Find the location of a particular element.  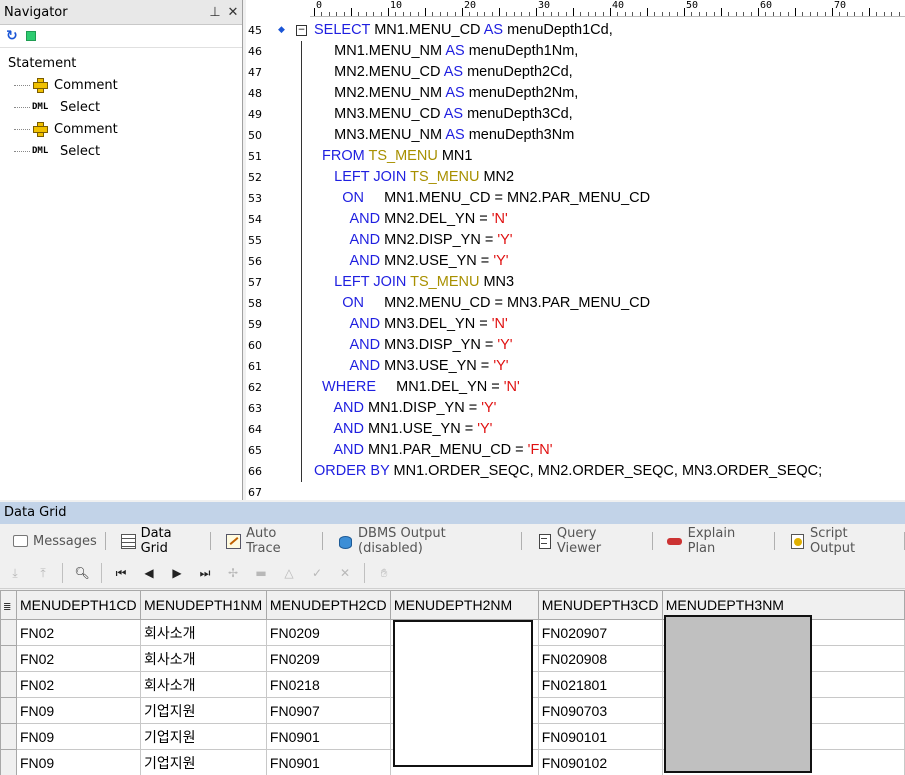

sql-table-name: TS_MENU is located at coordinates (403, 156).